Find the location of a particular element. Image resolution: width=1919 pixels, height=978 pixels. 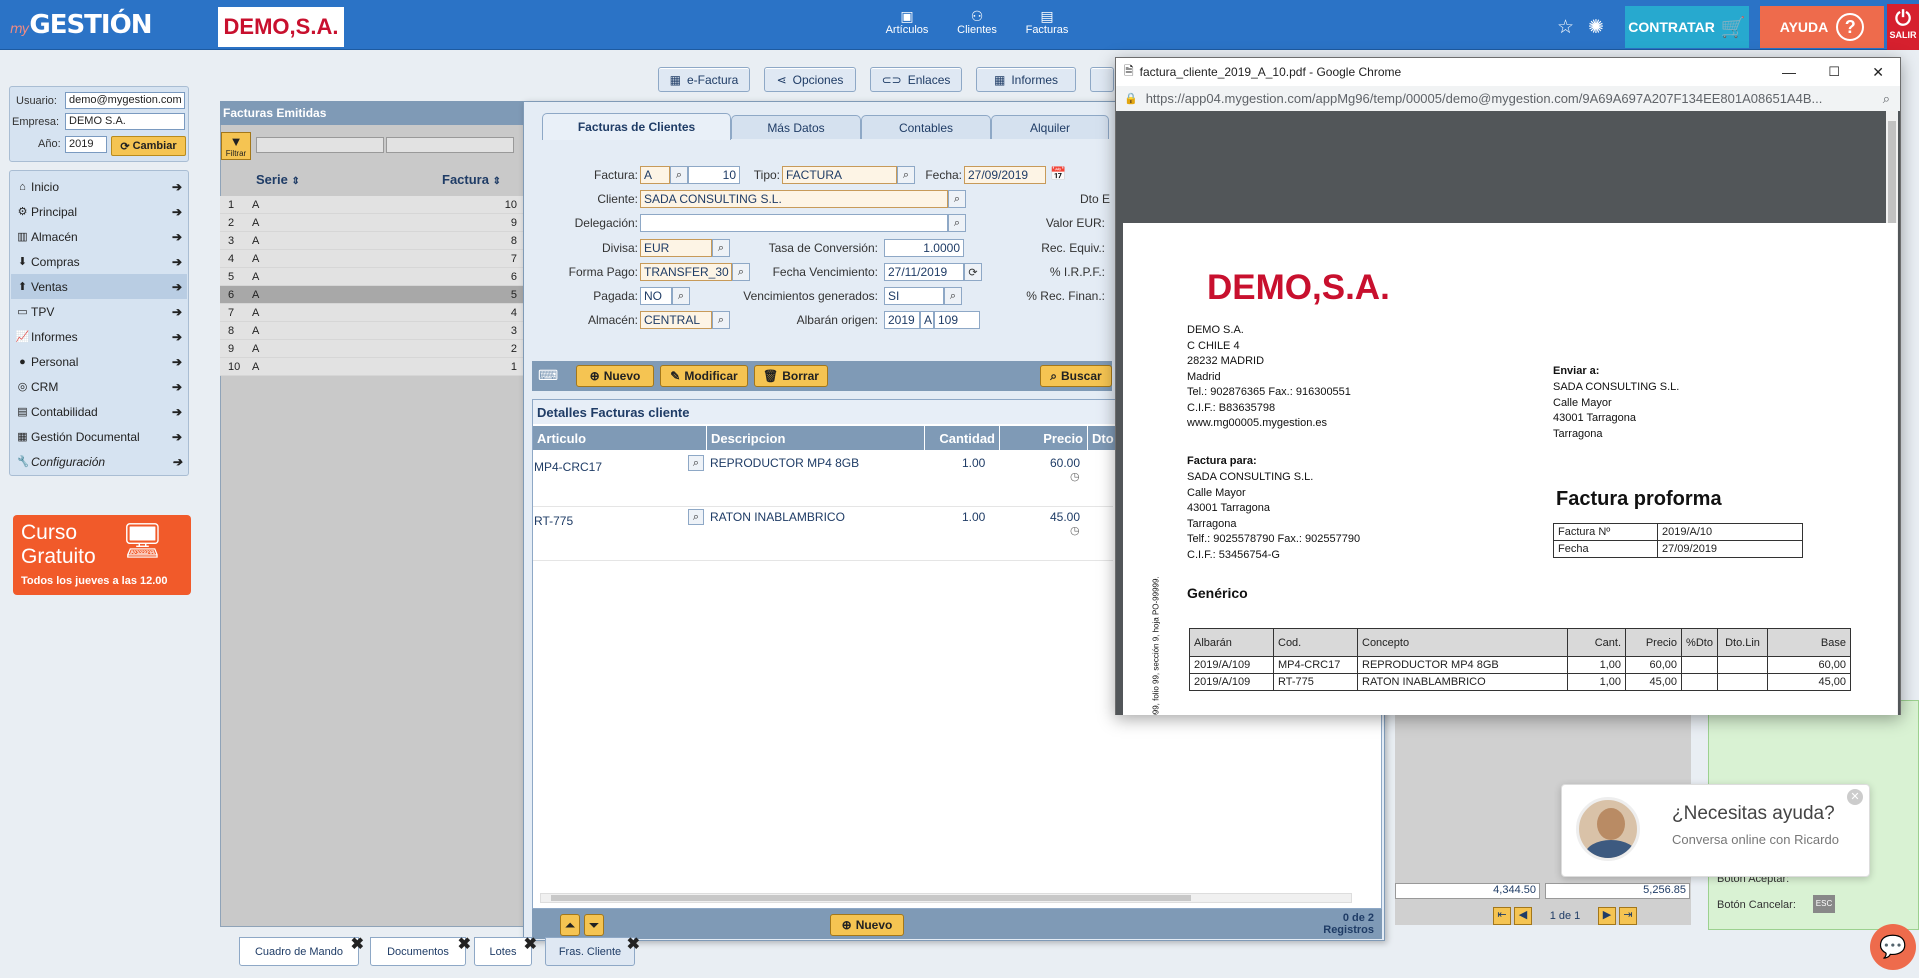

menu-item-informes: 📈 Informes ➔ is located at coordinates (99, 336).